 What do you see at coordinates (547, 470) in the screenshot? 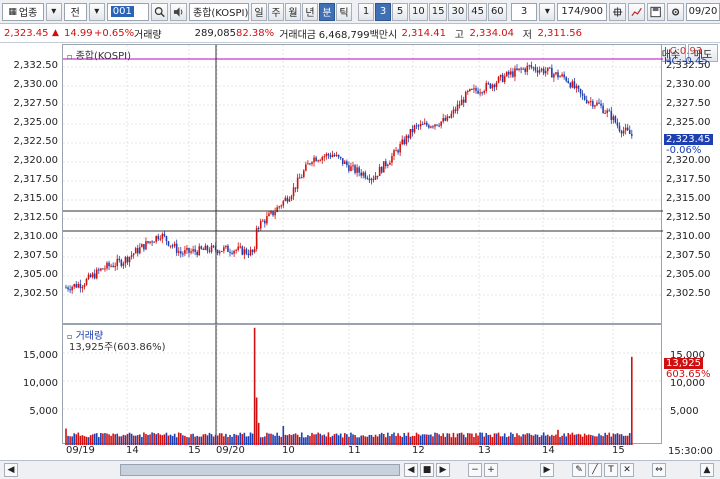
I see `scroll-right-icon: ▶` at bounding box center [547, 470].